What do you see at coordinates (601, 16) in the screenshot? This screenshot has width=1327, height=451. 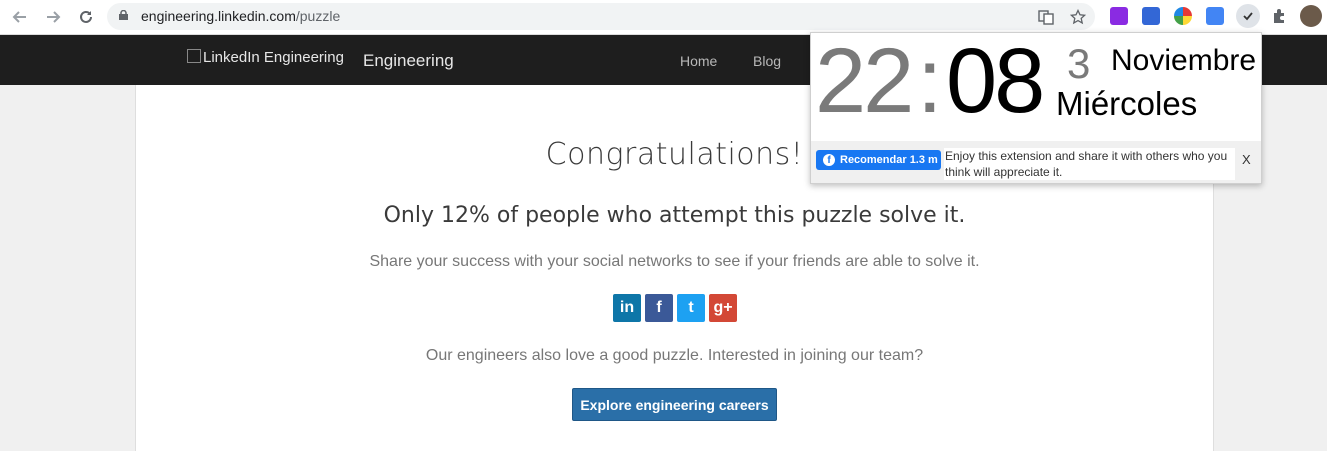 I see `address-bar: engineering.linkedin.com/puzzle` at bounding box center [601, 16].